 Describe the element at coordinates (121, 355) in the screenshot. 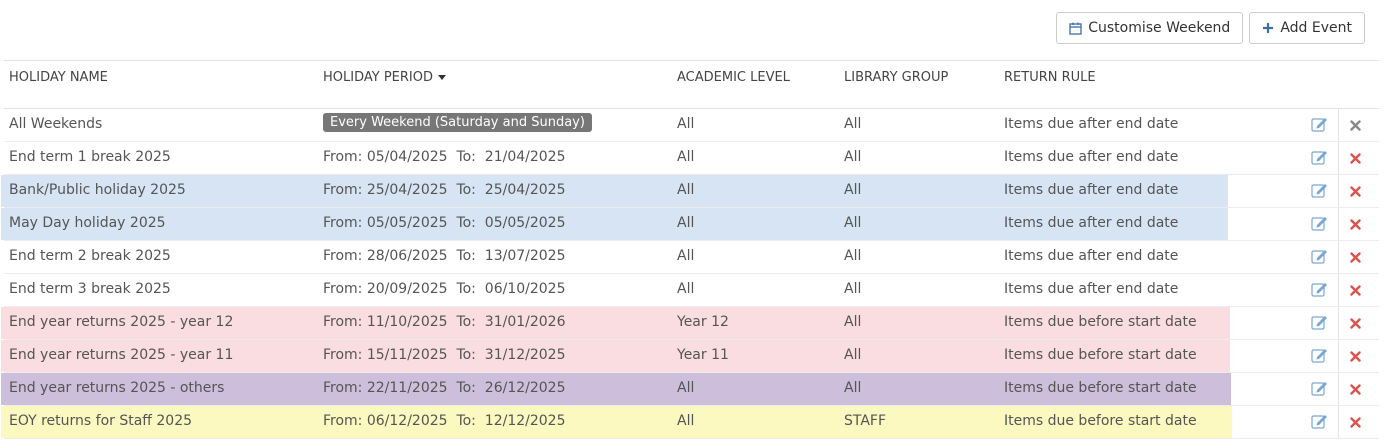

I see `holiday-name: End year returns 2025 - year 11` at that location.